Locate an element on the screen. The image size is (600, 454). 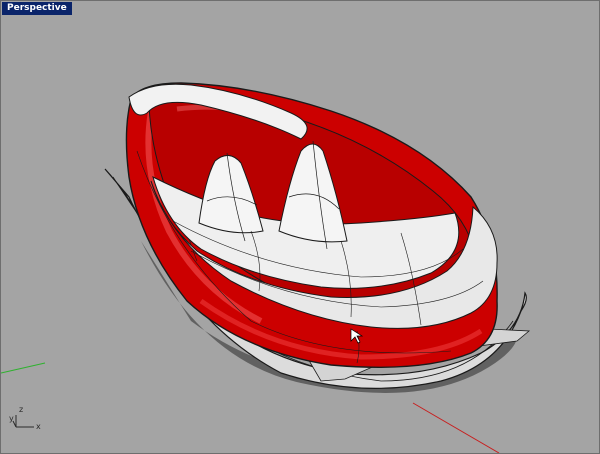
world-x-axis-line is located at coordinates (456, 427).